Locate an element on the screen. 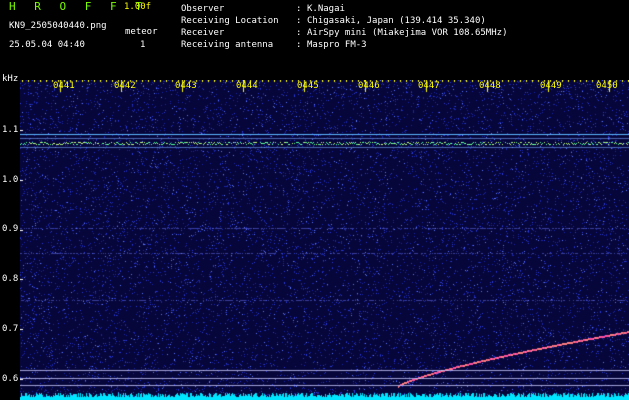  info-key-antenna: Receiving antenna is located at coordinates (227, 45).